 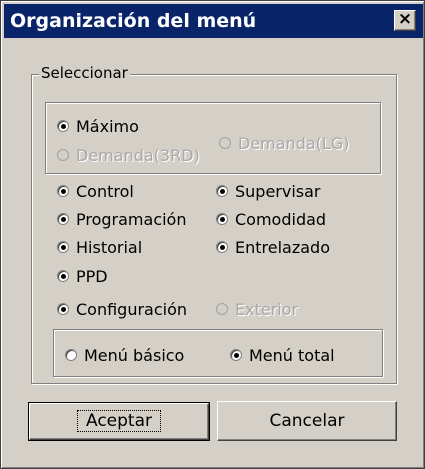 I want to click on radio-configuracion: Configuración, so click(x=122, y=309).